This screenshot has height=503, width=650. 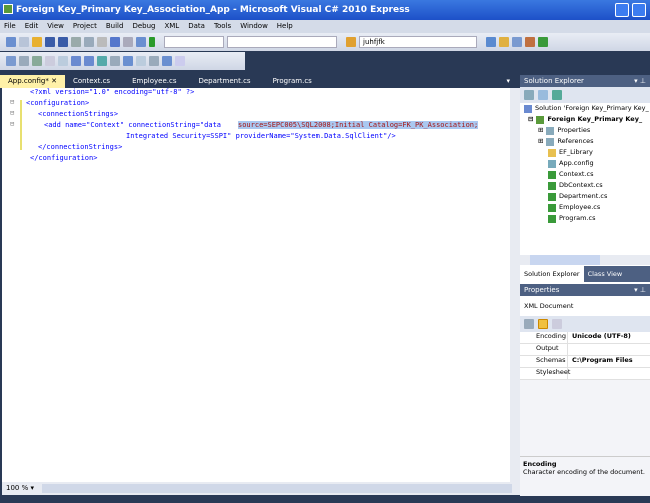 What do you see at coordinates (54, 81) in the screenshot?
I see `close-icon: ✕` at bounding box center [54, 81].